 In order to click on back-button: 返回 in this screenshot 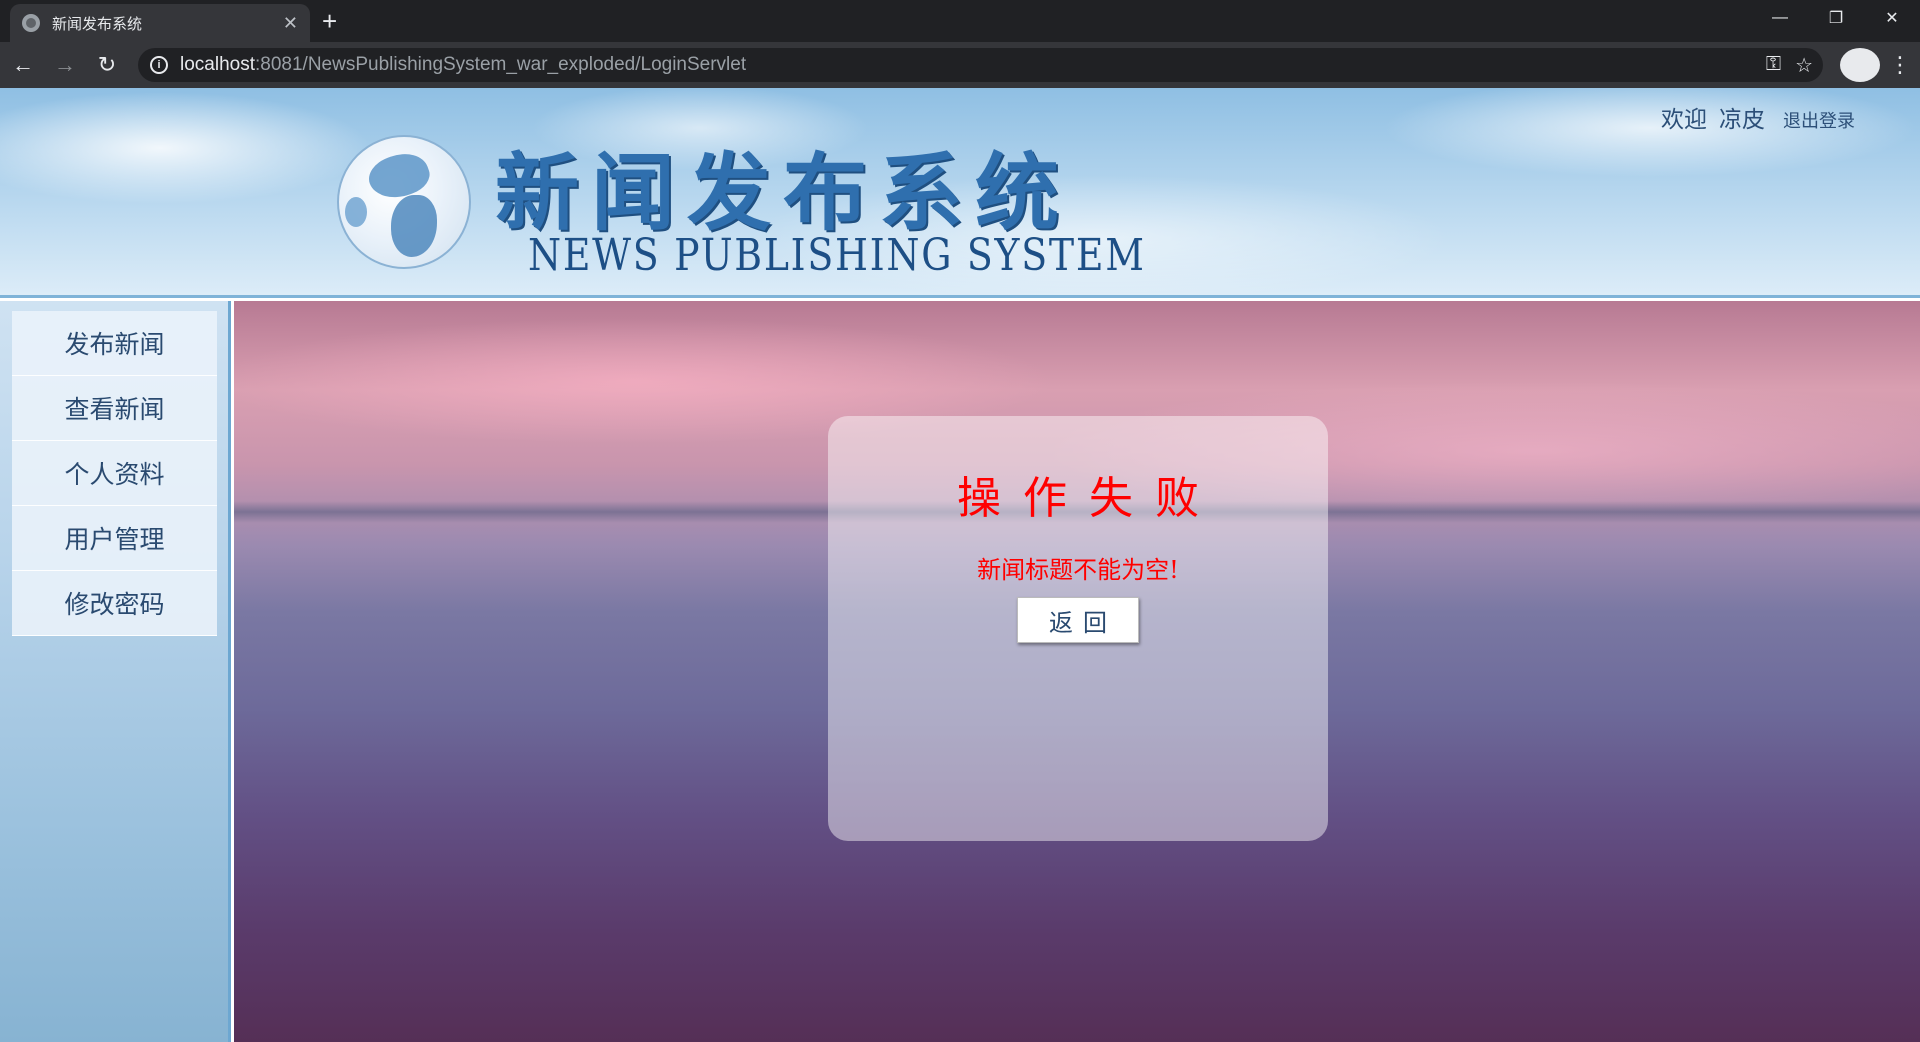, I will do `click(1078, 620)`.